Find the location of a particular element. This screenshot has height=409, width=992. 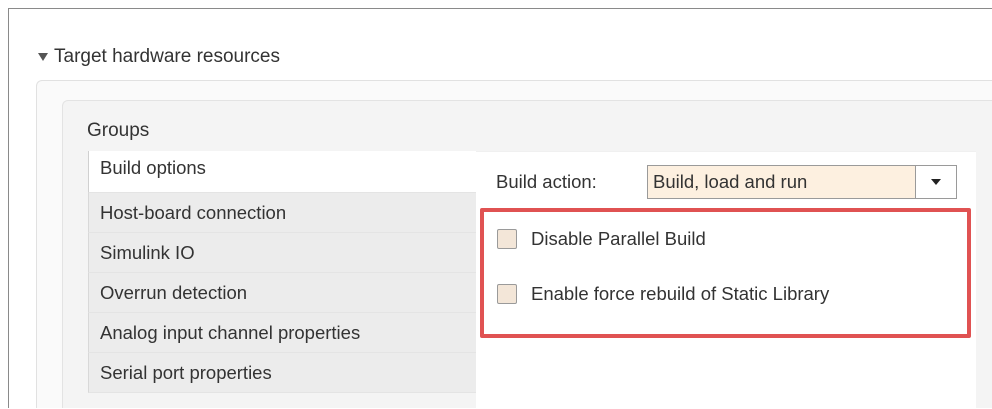

group-item-build-options: Build options is located at coordinates (282, 172).